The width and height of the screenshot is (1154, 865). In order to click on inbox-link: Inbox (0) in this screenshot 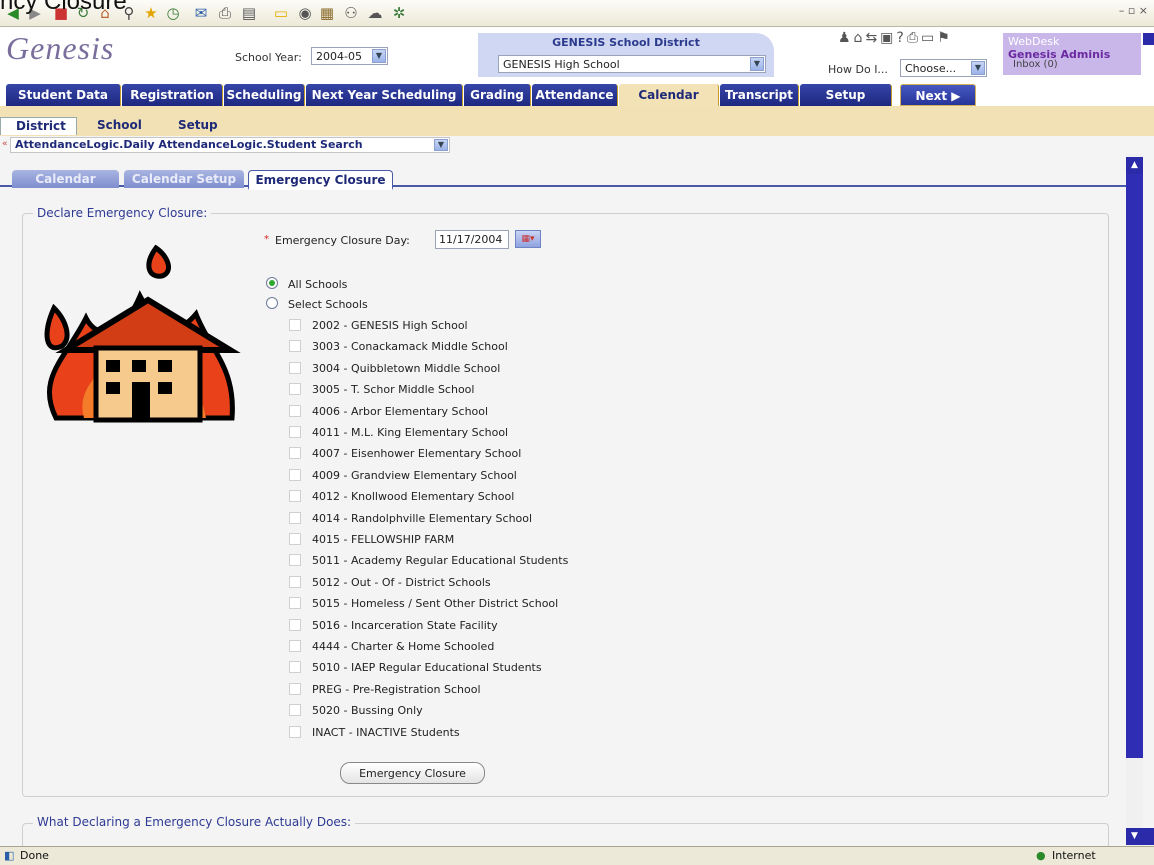, I will do `click(1035, 64)`.